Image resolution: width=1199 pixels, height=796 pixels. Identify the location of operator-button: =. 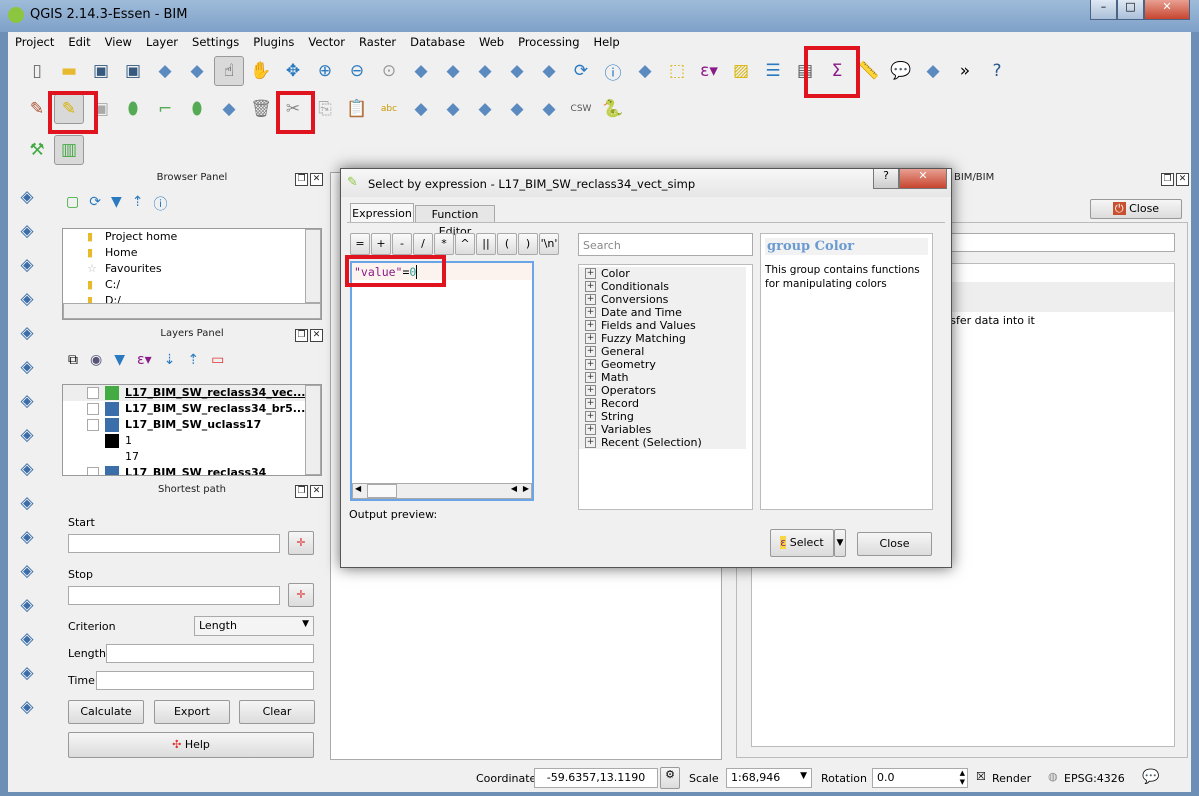
(360, 244).